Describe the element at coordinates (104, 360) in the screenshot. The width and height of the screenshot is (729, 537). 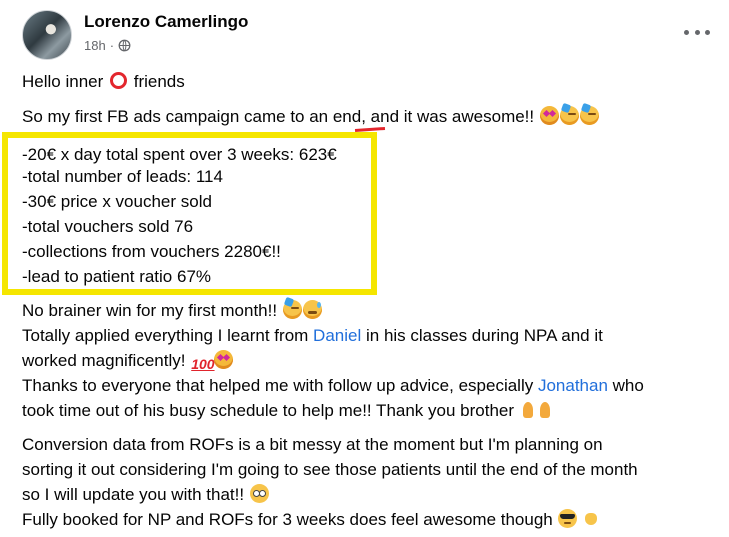
I see `worked-text: worked magnificently!` at that location.